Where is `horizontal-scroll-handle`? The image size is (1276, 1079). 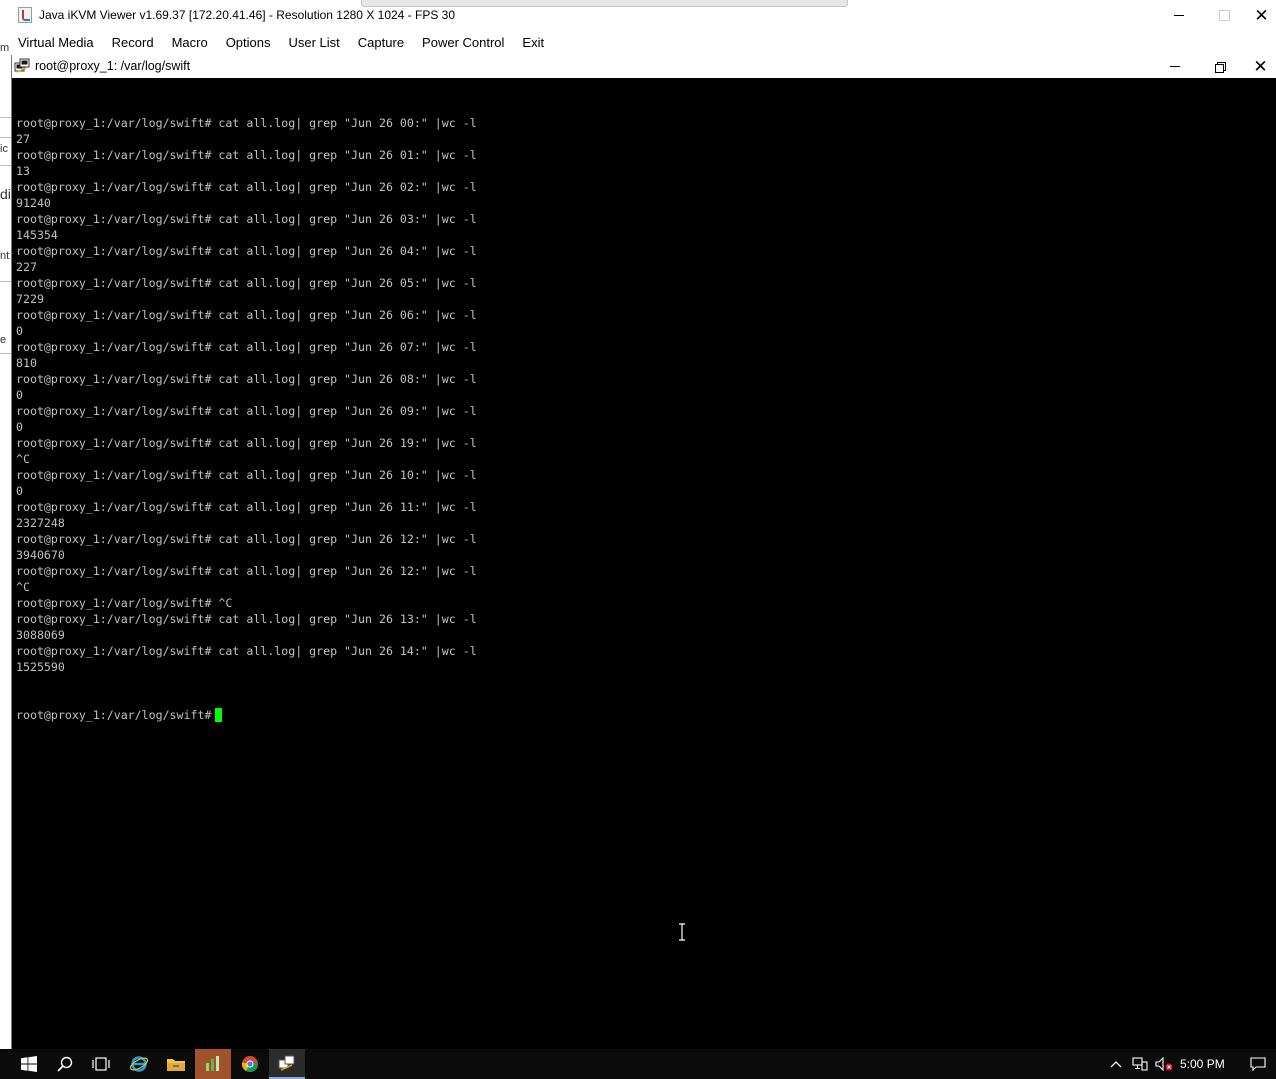
horizontal-scroll-handle is located at coordinates (604, 3).